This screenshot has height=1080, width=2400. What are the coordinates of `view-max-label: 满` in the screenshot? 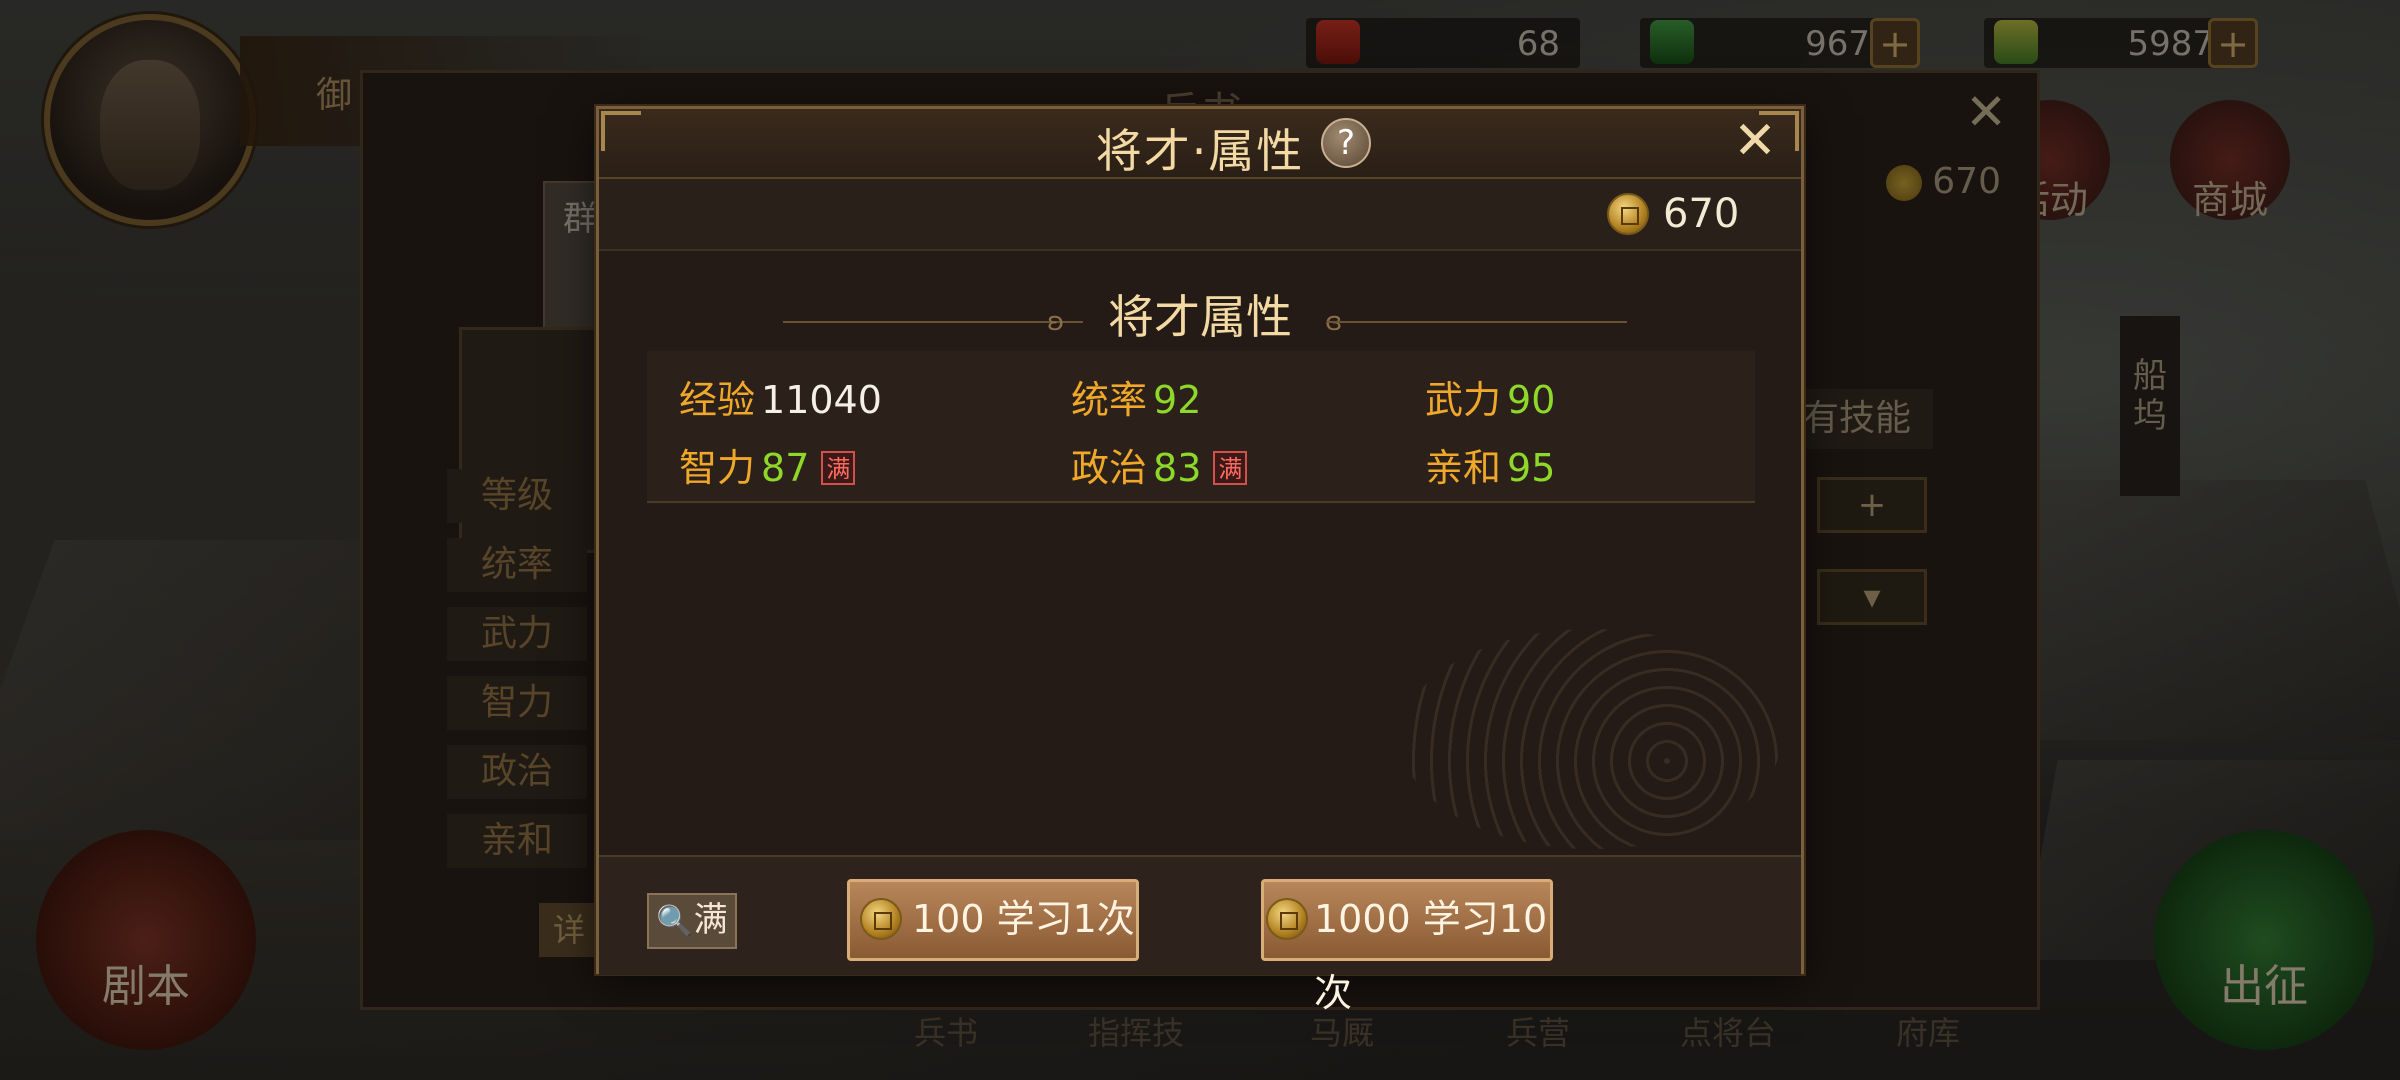 It's located at (710, 920).